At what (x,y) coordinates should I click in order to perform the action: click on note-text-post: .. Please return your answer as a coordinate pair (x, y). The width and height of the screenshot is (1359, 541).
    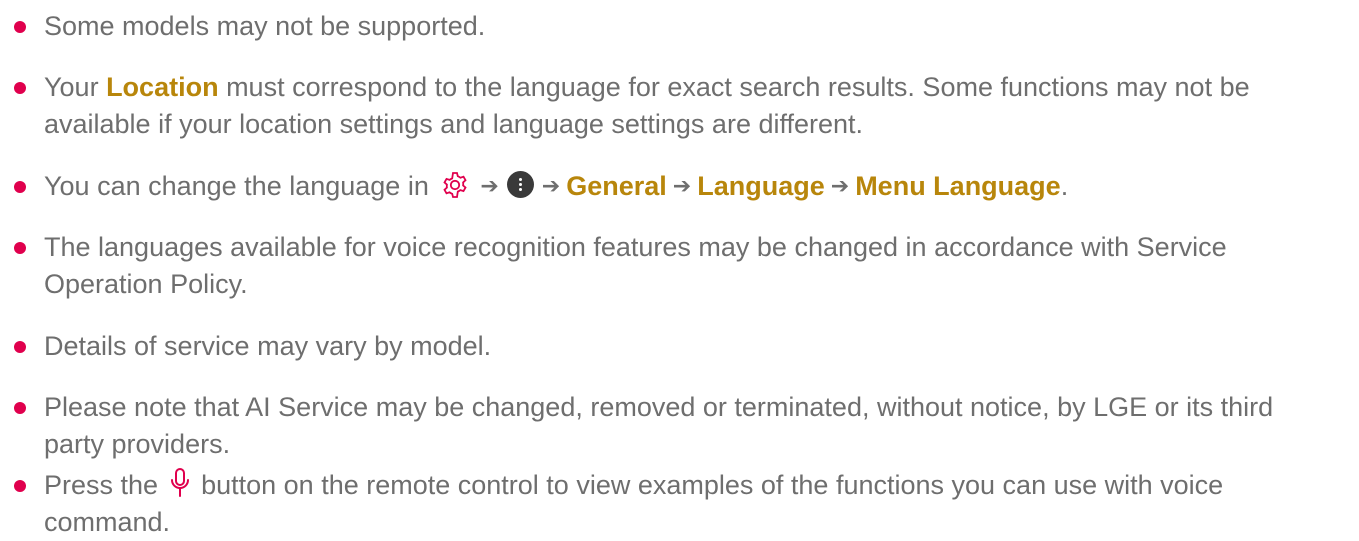
    Looking at the image, I should click on (1064, 186).